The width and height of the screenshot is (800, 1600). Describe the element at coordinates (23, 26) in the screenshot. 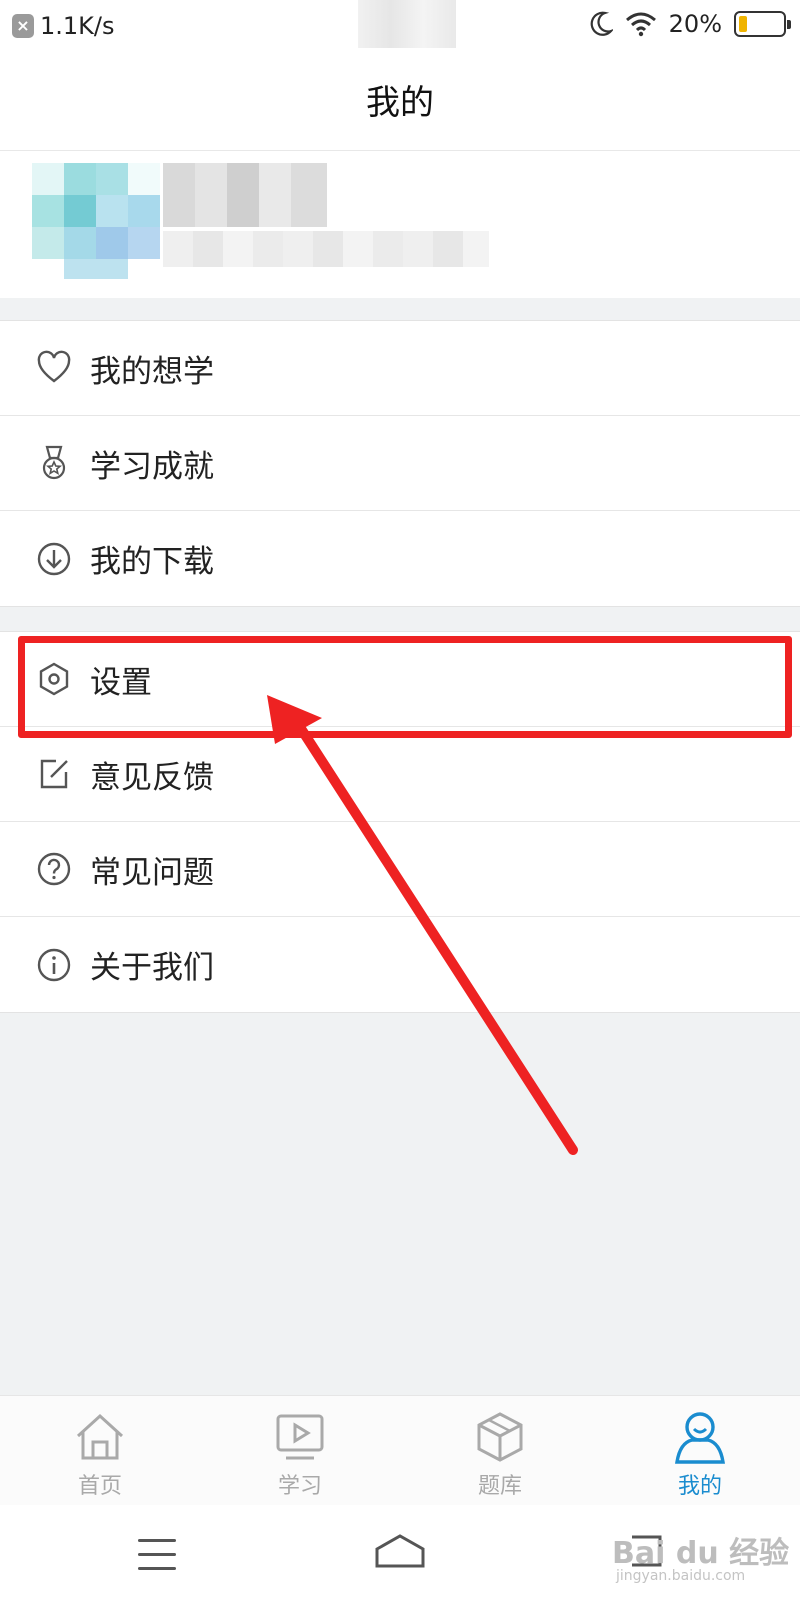

I see `notification-x-icon: ×` at that location.